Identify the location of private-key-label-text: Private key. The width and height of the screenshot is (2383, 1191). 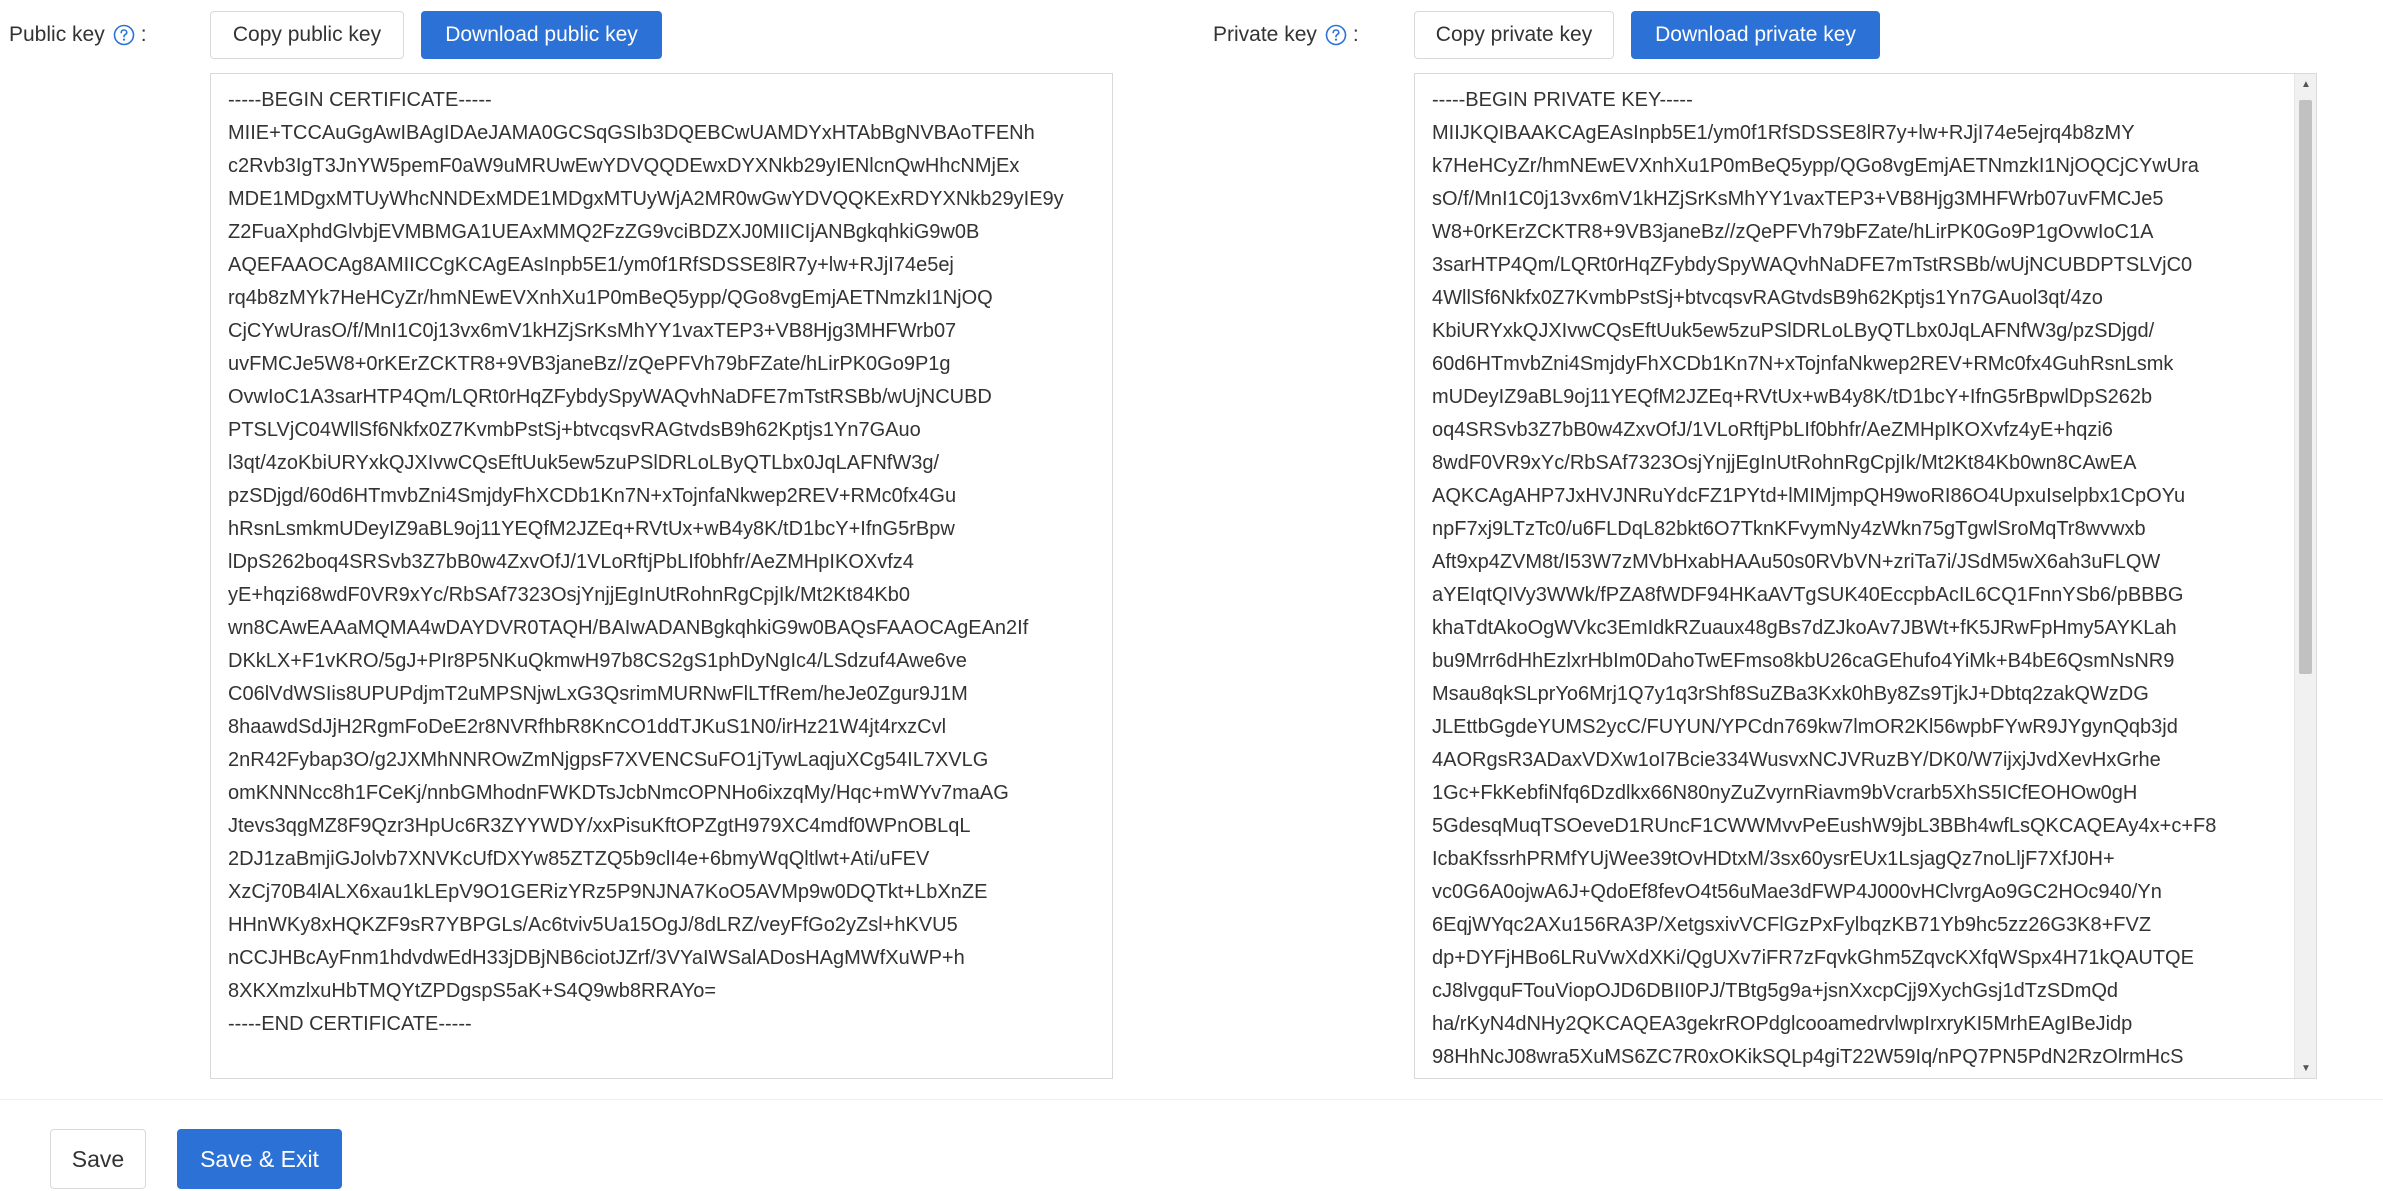
(1265, 34).